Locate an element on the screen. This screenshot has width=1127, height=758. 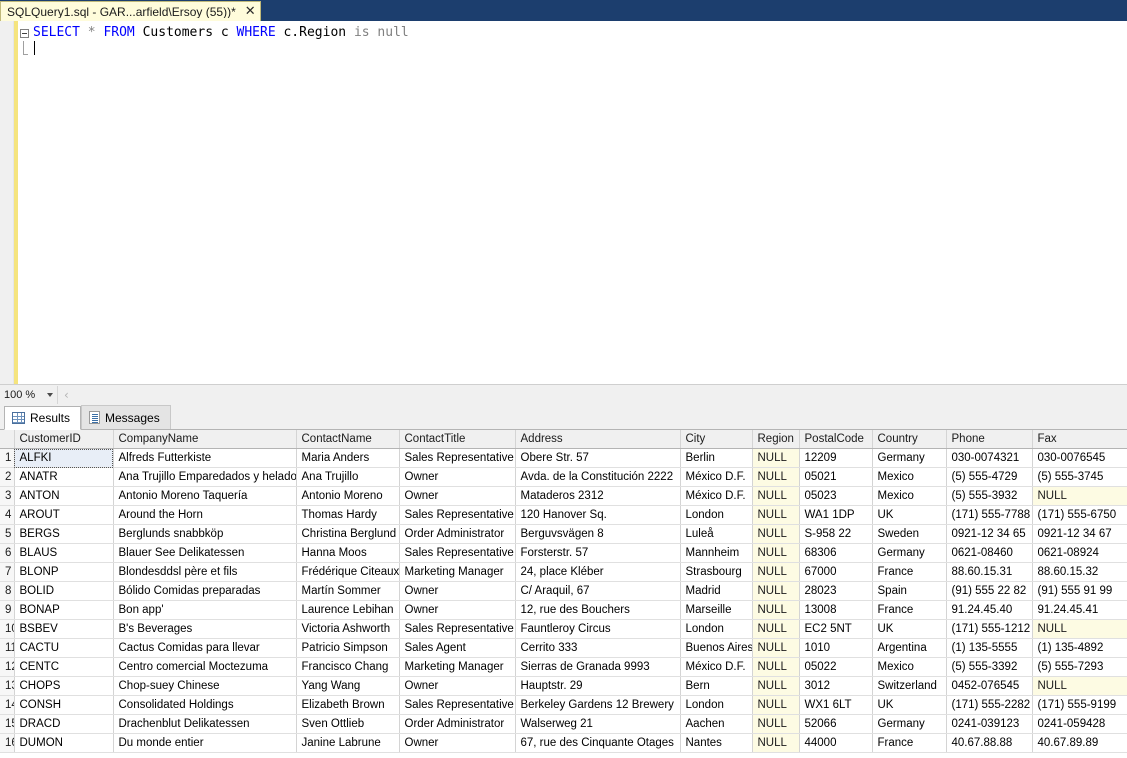
cell-country: Mexico is located at coordinates (909, 667).